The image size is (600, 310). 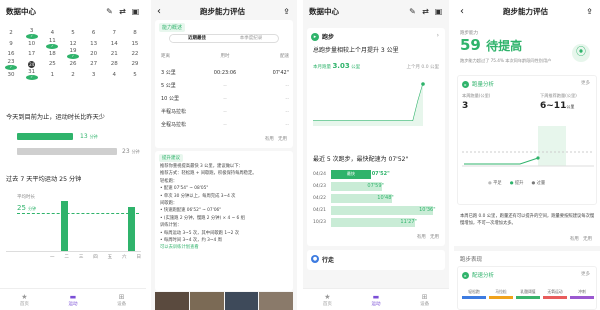 I want to click on calendar-day: 1, so click(x=52, y=75).